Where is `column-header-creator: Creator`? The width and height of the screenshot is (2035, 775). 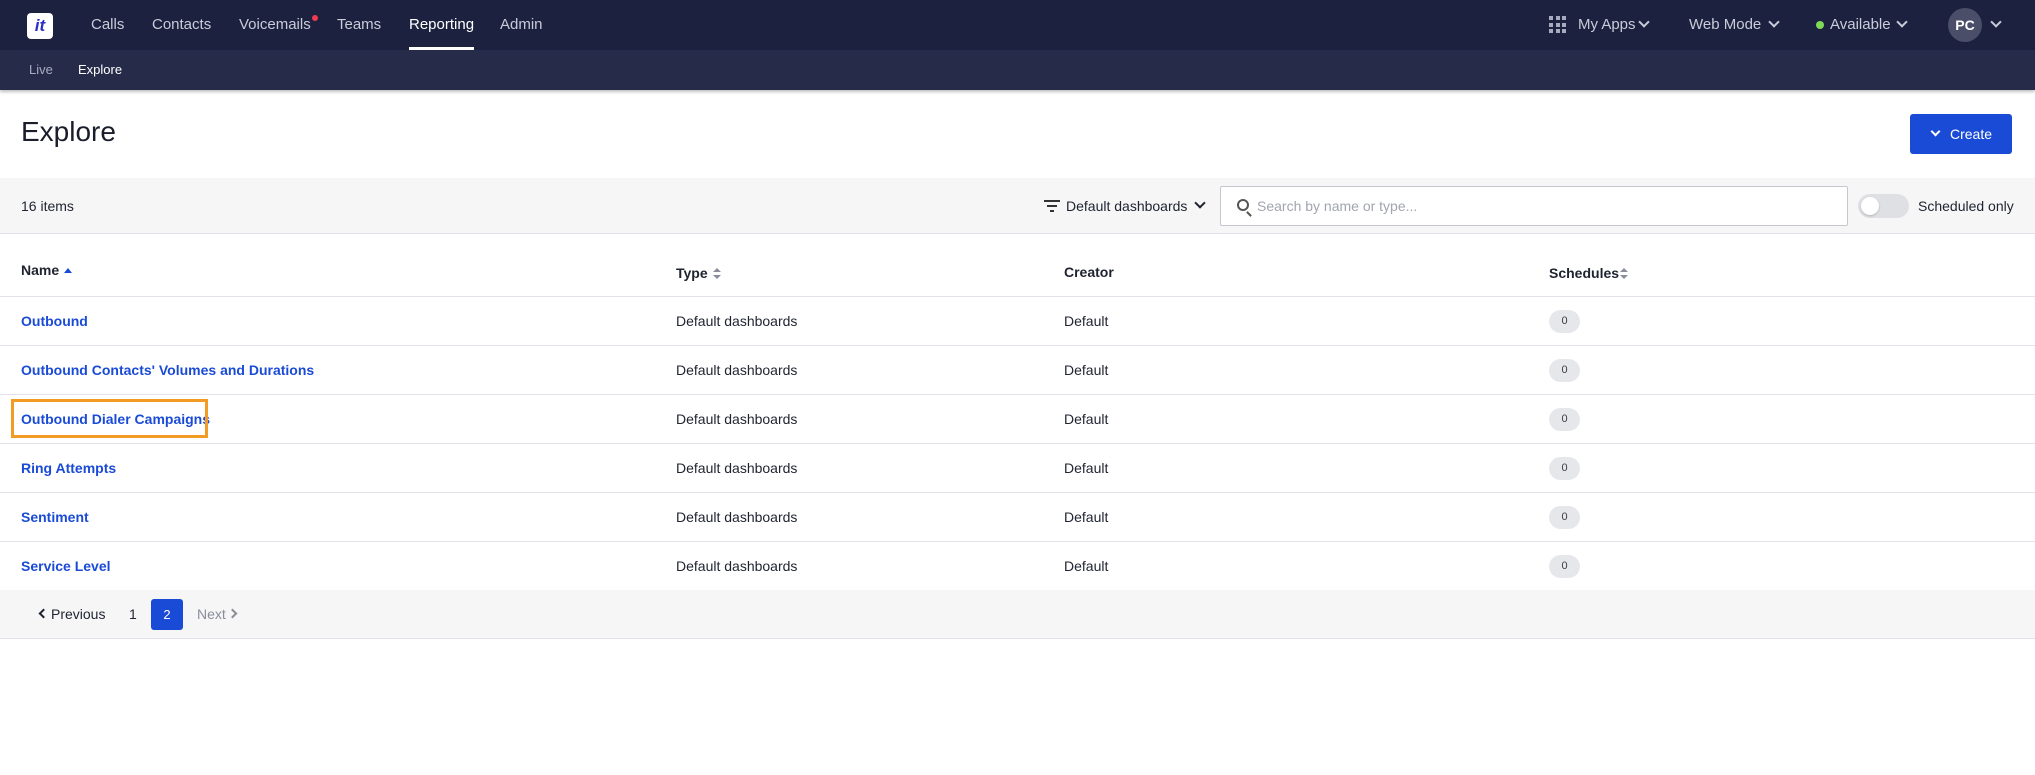 column-header-creator: Creator is located at coordinates (1089, 272).